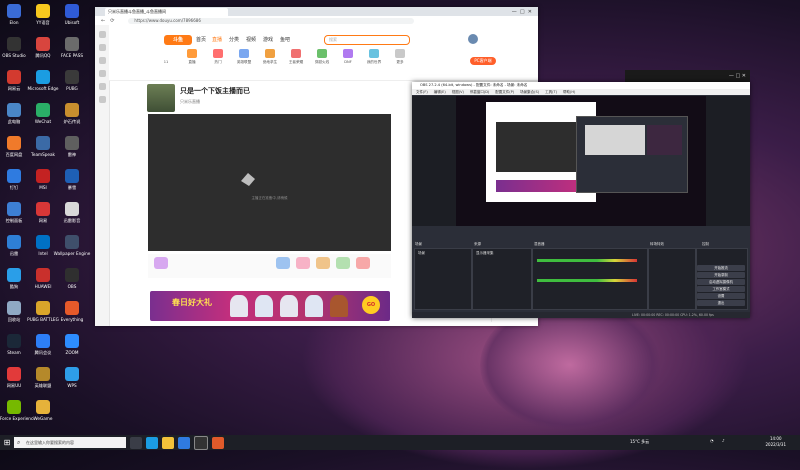  Describe the element at coordinates (721, 303) in the screenshot. I see `exit-button: 退出` at that location.